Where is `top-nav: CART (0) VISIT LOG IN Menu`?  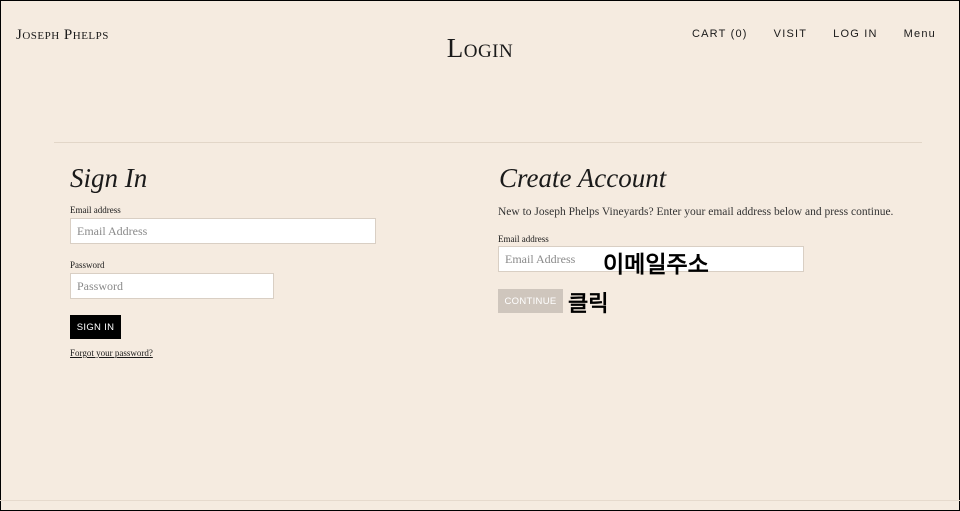 top-nav: CART (0) VISIT LOG IN Menu is located at coordinates (814, 34).